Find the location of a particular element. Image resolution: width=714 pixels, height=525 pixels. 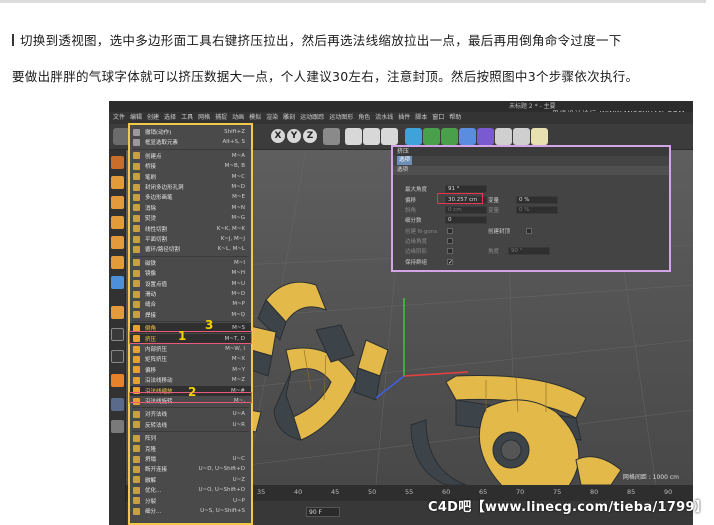

ngons-checkbox is located at coordinates (450, 230).